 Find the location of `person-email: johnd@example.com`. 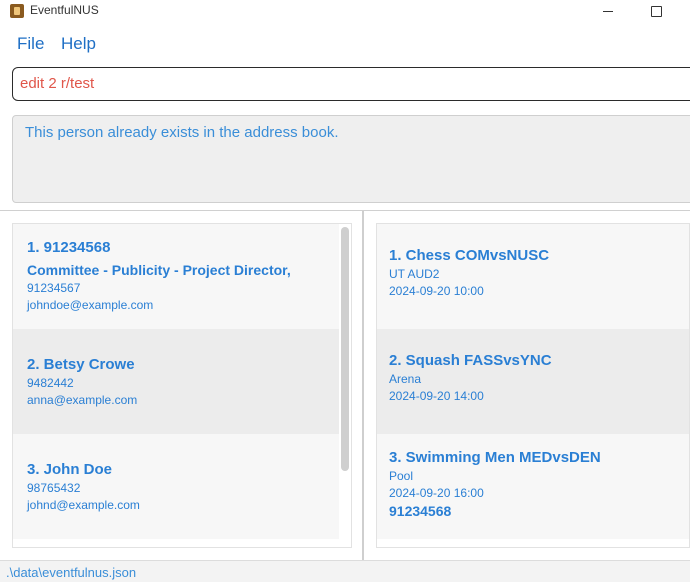

person-email: johnd@example.com is located at coordinates (83, 505).